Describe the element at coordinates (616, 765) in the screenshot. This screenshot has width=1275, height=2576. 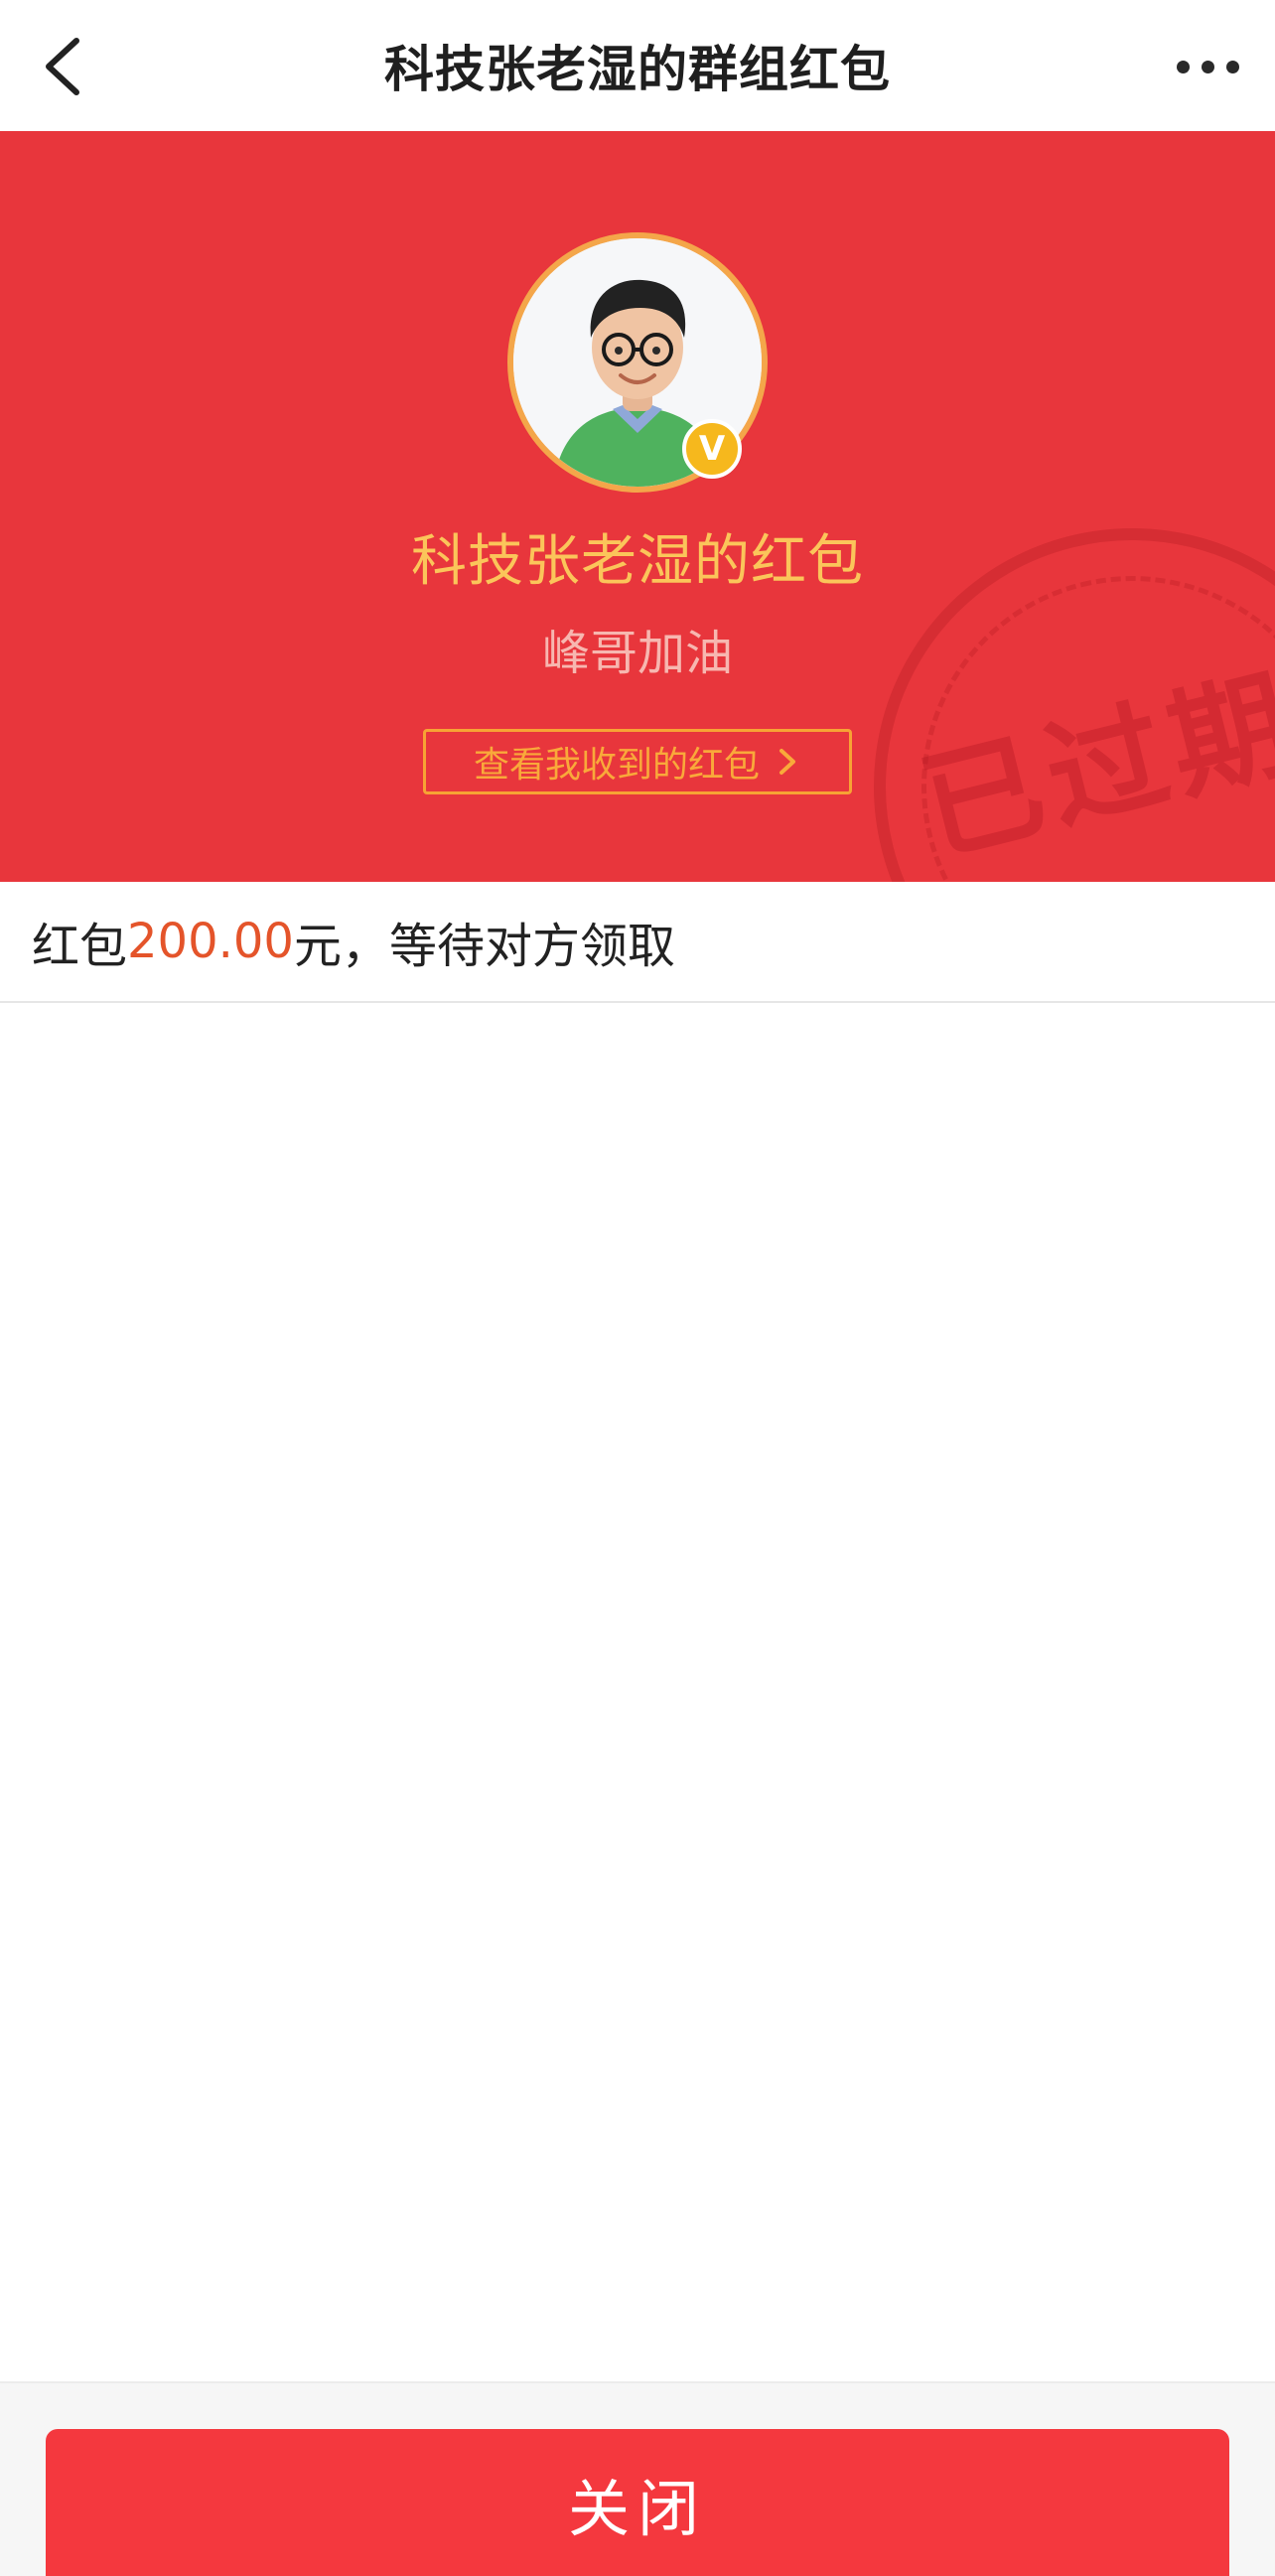
I see `view-received-label: 查看我收到的红包` at that location.